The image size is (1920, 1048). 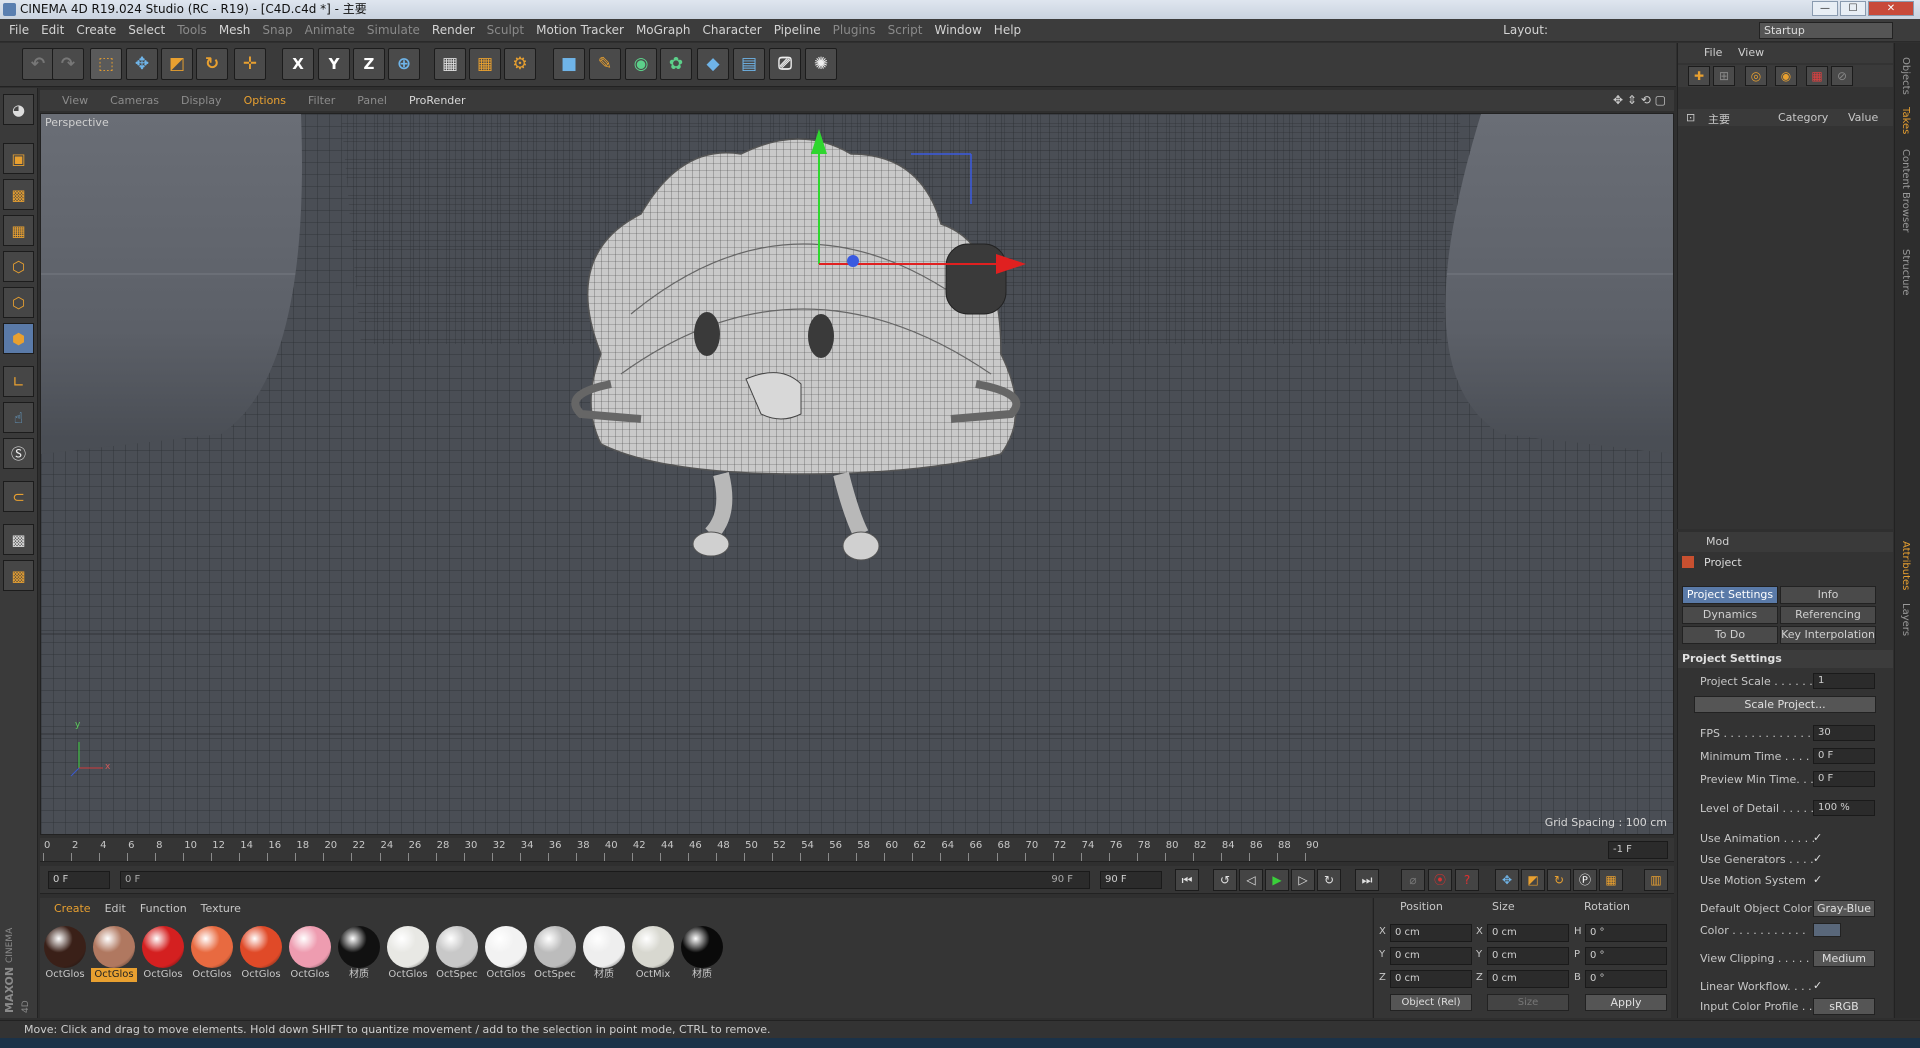 What do you see at coordinates (1626, 1002) in the screenshot?
I see `apply-button: Apply` at bounding box center [1626, 1002].